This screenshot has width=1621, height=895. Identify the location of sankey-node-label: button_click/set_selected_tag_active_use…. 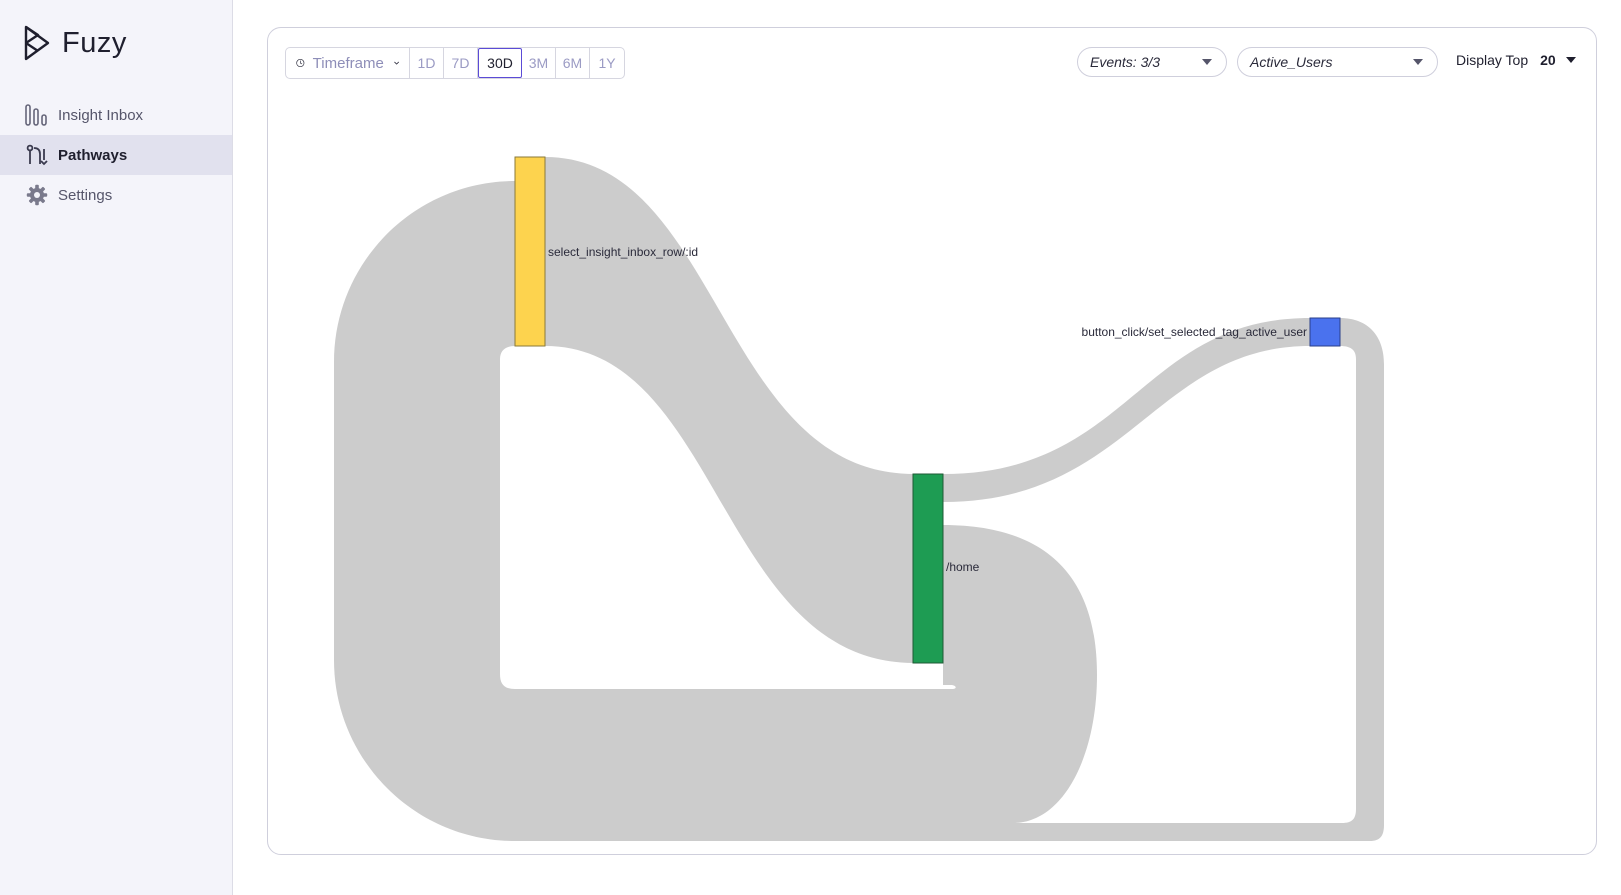
(1194, 332).